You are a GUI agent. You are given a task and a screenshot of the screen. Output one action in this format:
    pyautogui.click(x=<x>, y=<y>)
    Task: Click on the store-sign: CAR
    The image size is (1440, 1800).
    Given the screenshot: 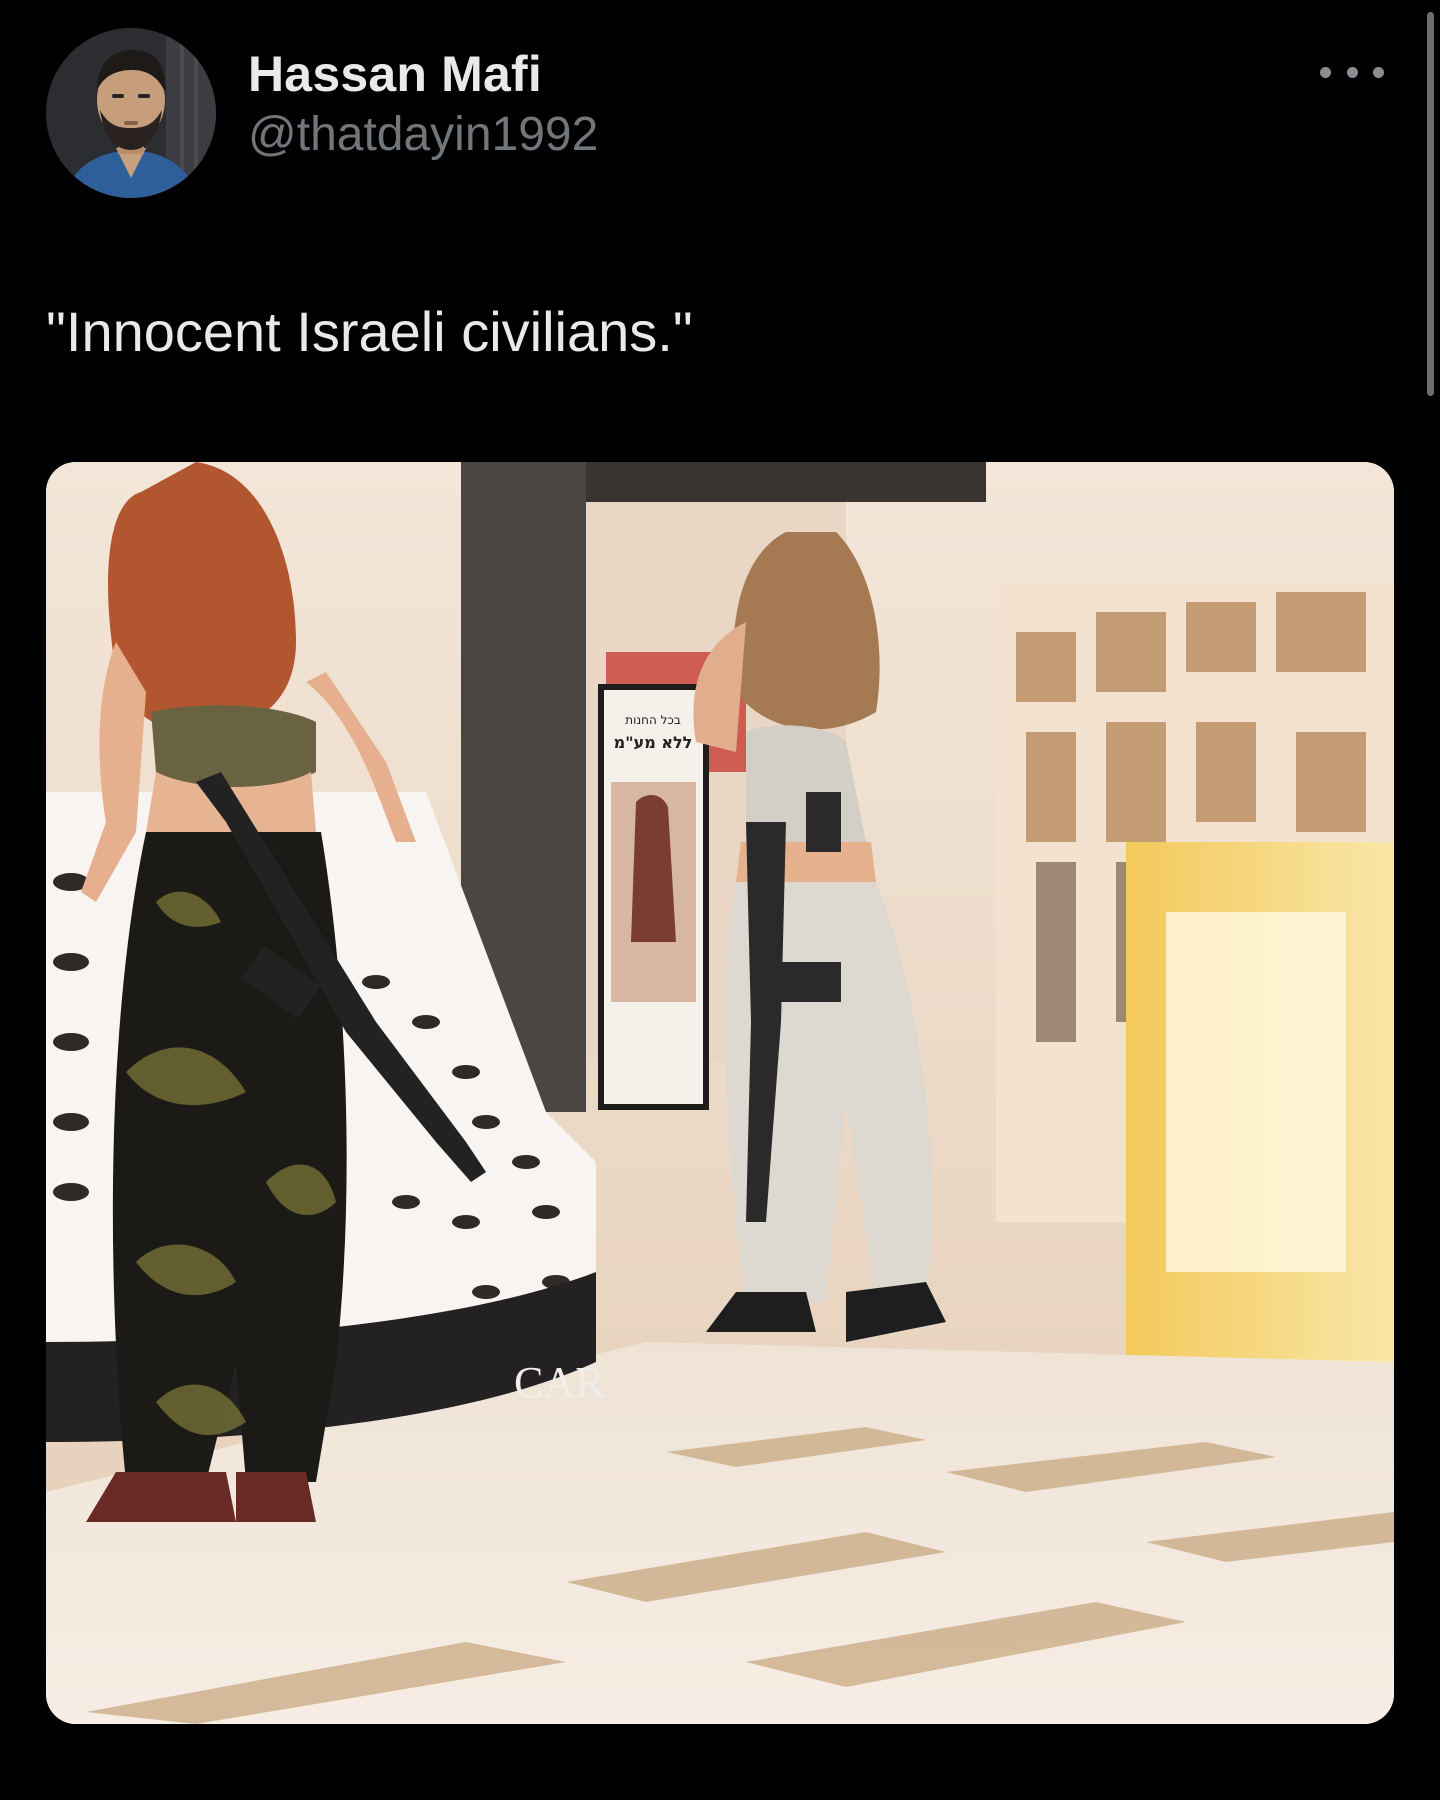 What is the action you would take?
    pyautogui.click(x=559, y=1382)
    